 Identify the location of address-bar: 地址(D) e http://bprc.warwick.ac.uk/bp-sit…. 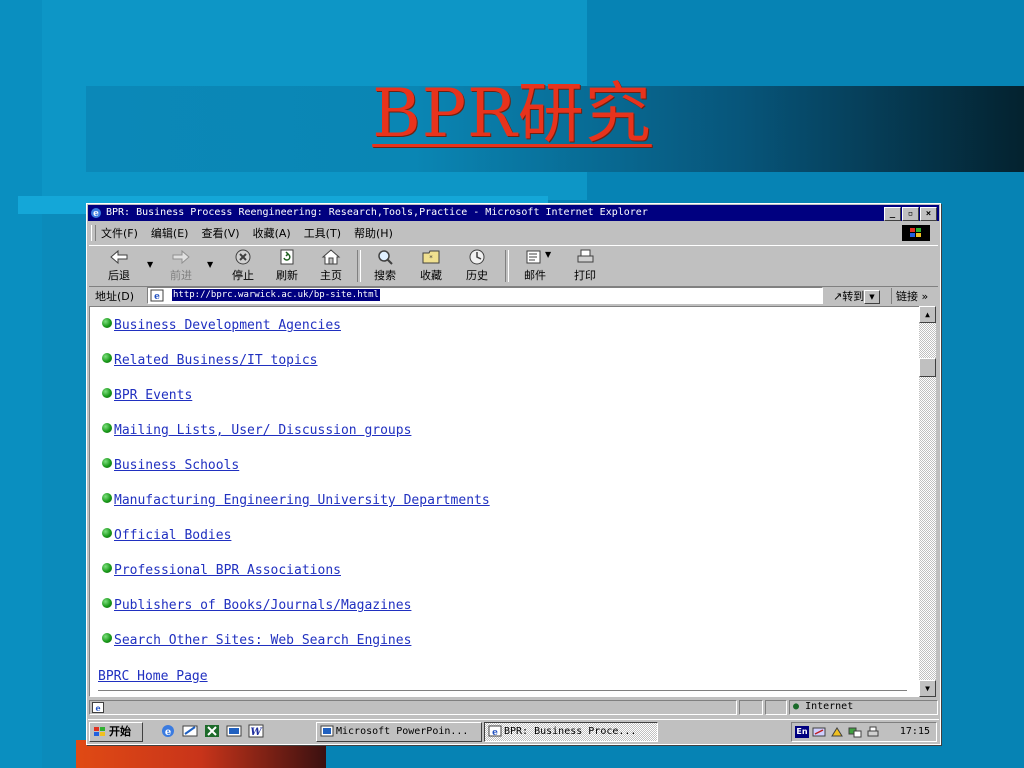
(513, 295).